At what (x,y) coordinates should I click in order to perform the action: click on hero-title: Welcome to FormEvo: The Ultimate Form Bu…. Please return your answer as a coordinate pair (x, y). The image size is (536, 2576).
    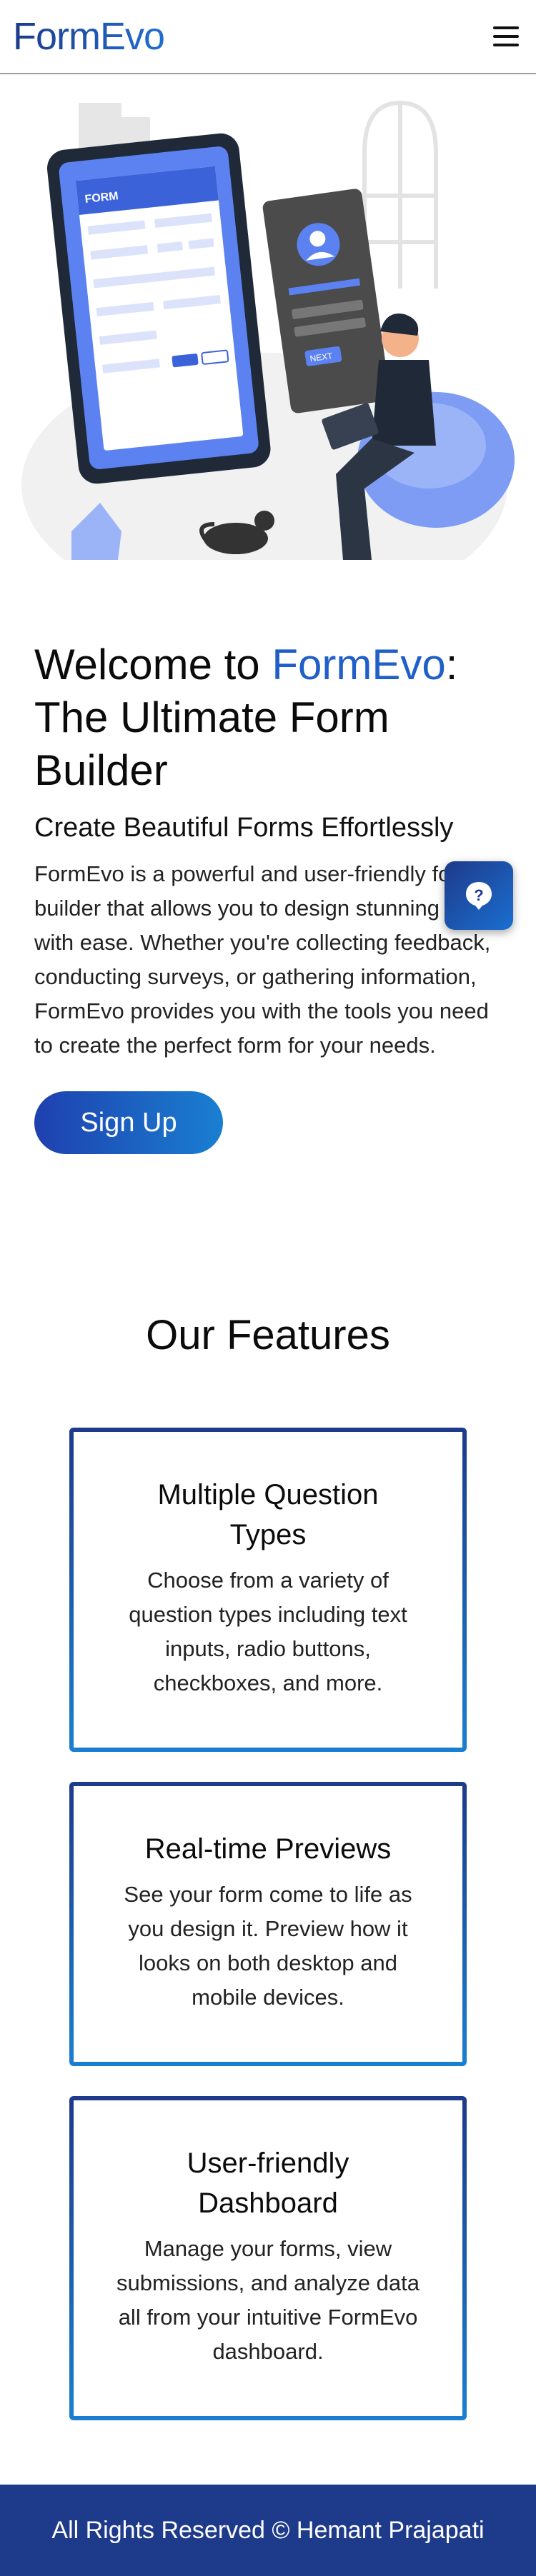
    Looking at the image, I should click on (246, 717).